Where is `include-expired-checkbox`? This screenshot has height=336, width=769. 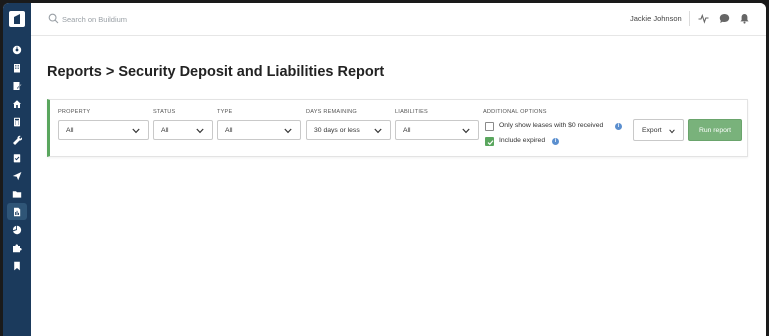
include-expired-checkbox is located at coordinates (489, 141).